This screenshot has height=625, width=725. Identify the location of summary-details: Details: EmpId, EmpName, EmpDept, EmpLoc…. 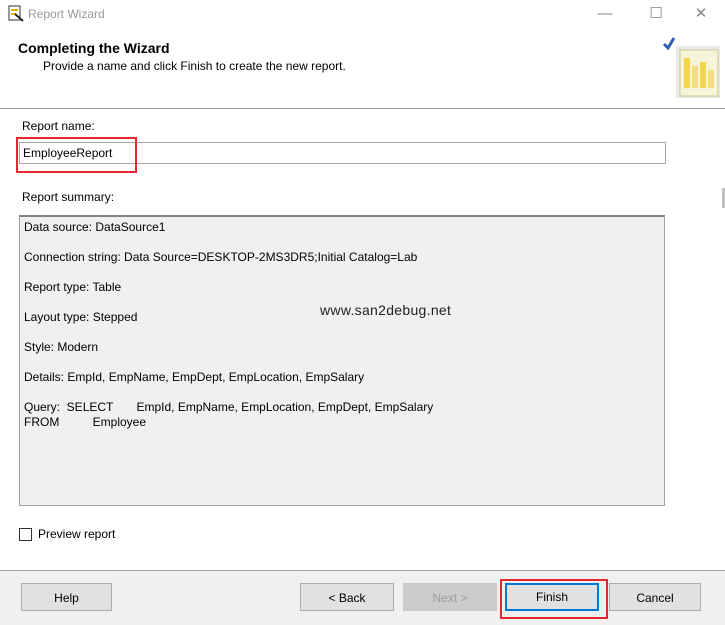
(194, 377).